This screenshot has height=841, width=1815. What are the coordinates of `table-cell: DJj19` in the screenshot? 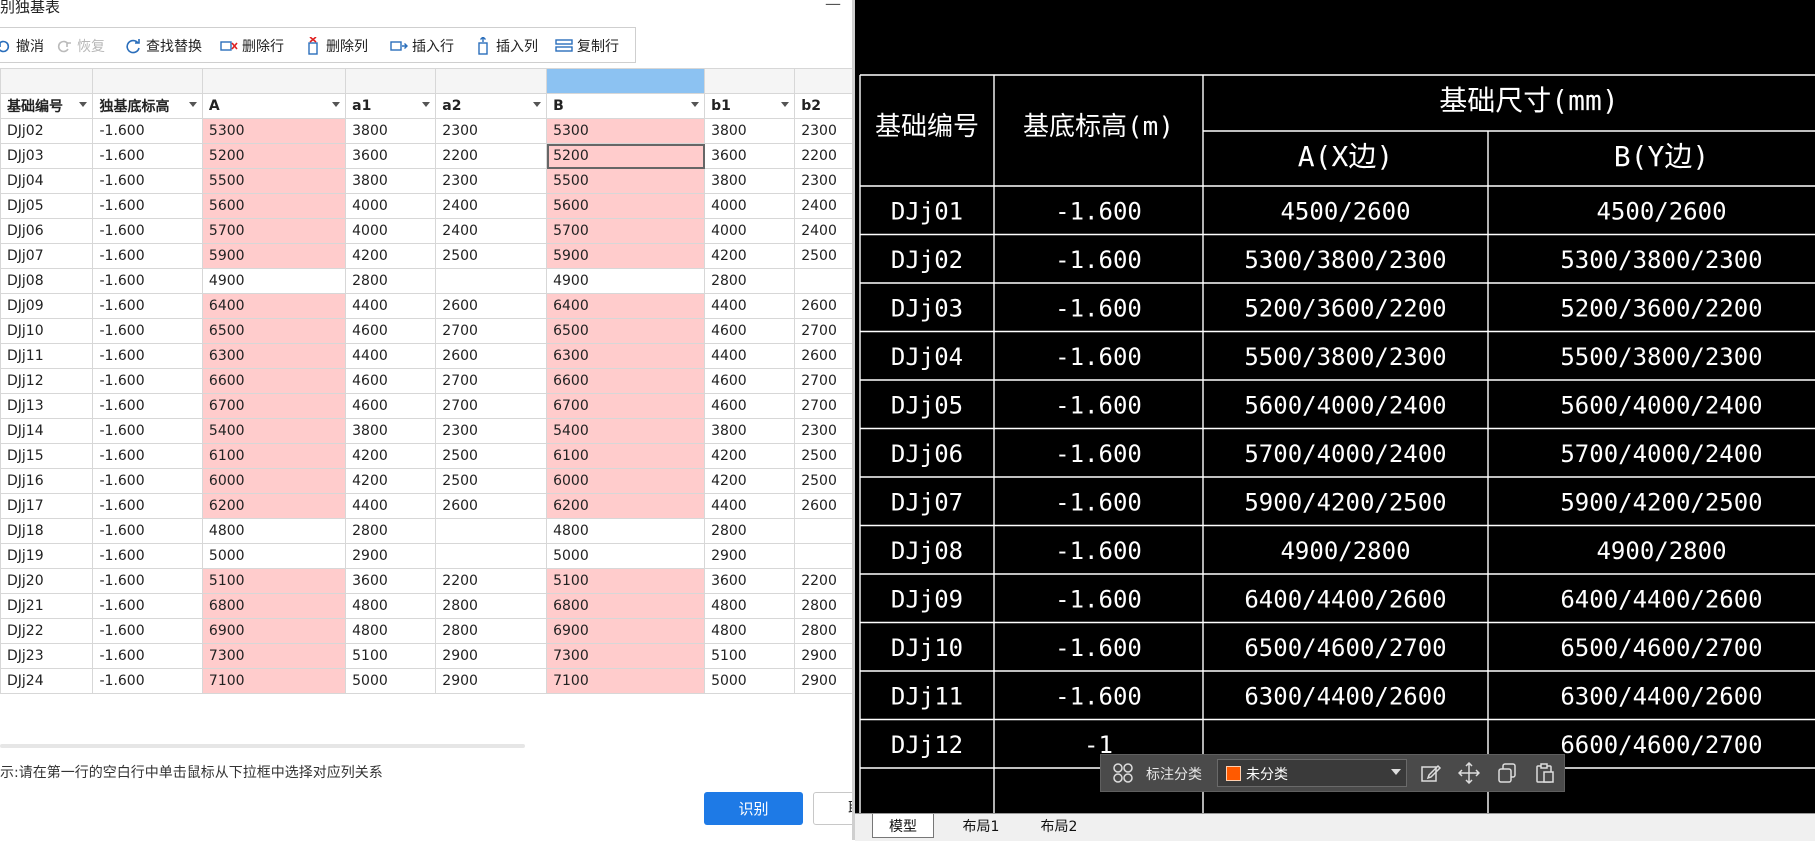 It's located at (47, 556).